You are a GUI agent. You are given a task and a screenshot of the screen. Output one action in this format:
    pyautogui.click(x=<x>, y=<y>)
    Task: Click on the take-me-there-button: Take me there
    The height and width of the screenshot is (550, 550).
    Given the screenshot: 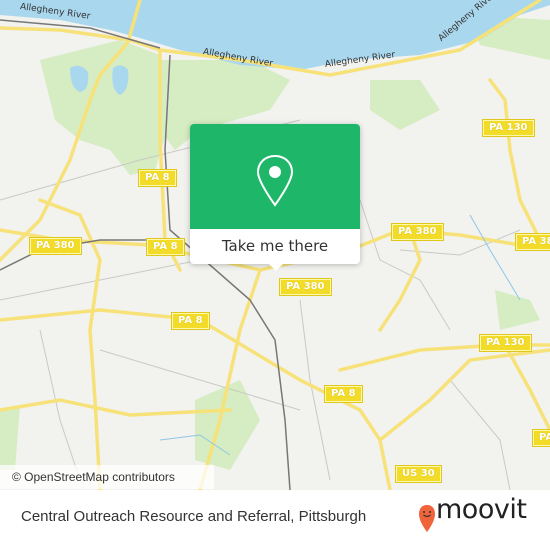 What is the action you would take?
    pyautogui.click(x=275, y=246)
    